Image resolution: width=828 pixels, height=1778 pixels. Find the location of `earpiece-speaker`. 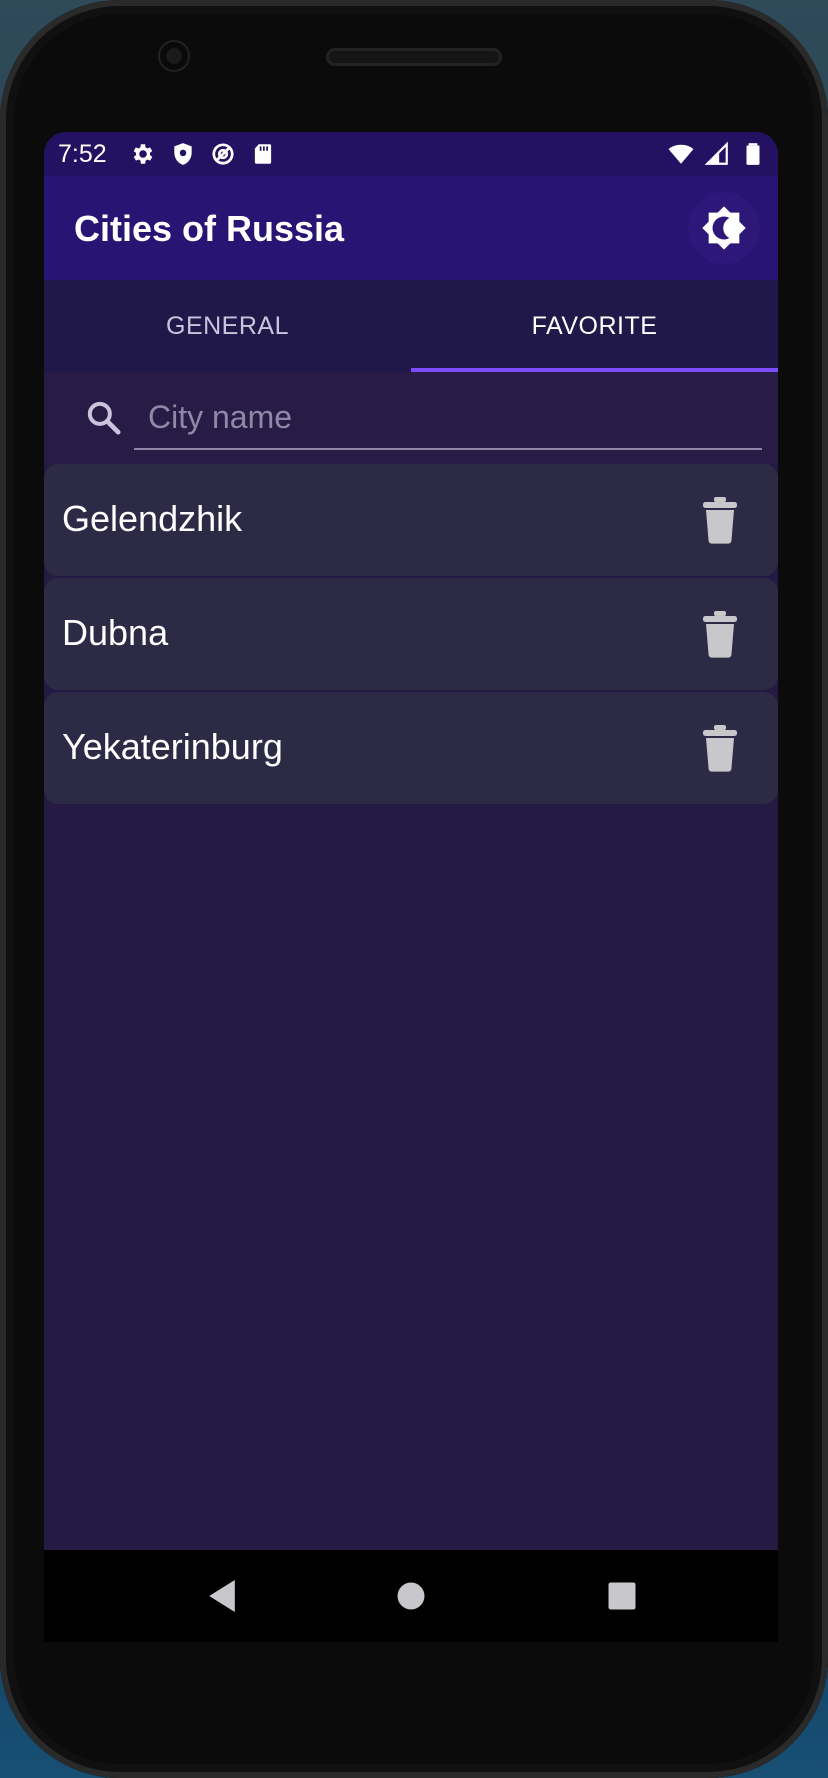

earpiece-speaker is located at coordinates (414, 57).